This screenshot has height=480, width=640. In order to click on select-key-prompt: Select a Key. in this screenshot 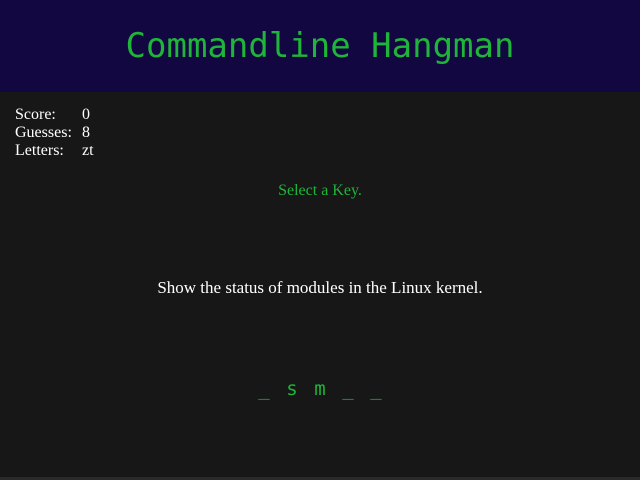, I will do `click(320, 190)`.